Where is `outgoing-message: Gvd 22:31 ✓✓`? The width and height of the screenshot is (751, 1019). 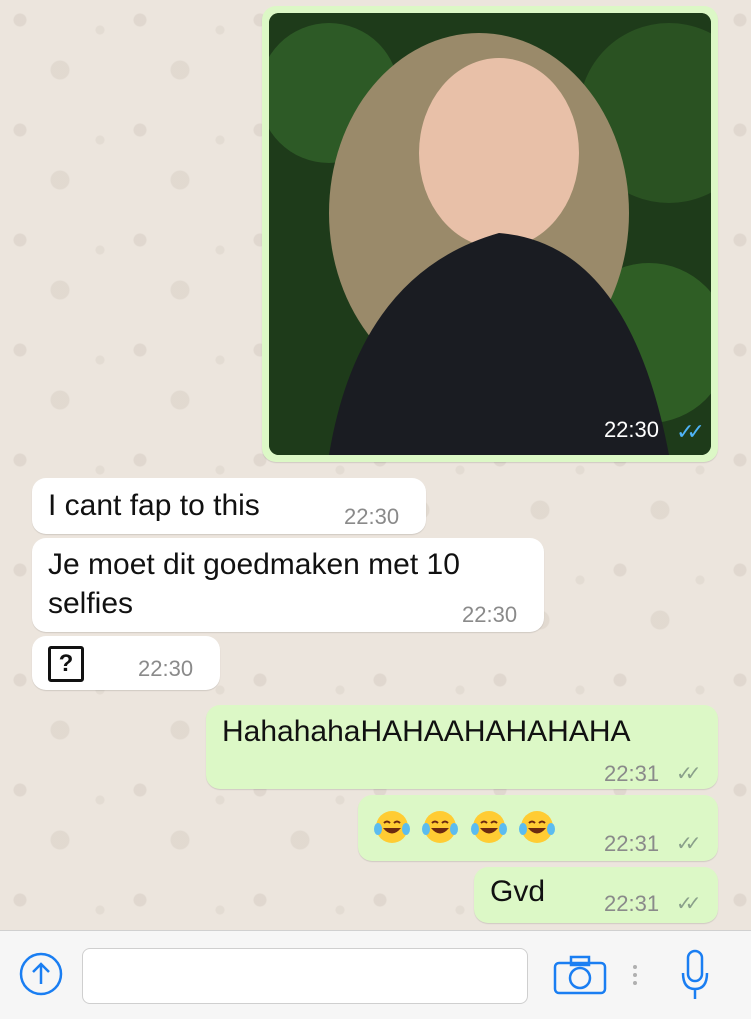 outgoing-message: Gvd 22:31 ✓✓ is located at coordinates (596, 895).